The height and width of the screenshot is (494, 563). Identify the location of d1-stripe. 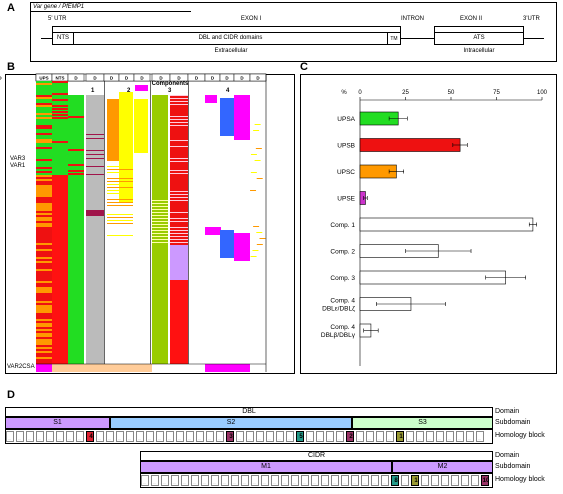
(76, 117).